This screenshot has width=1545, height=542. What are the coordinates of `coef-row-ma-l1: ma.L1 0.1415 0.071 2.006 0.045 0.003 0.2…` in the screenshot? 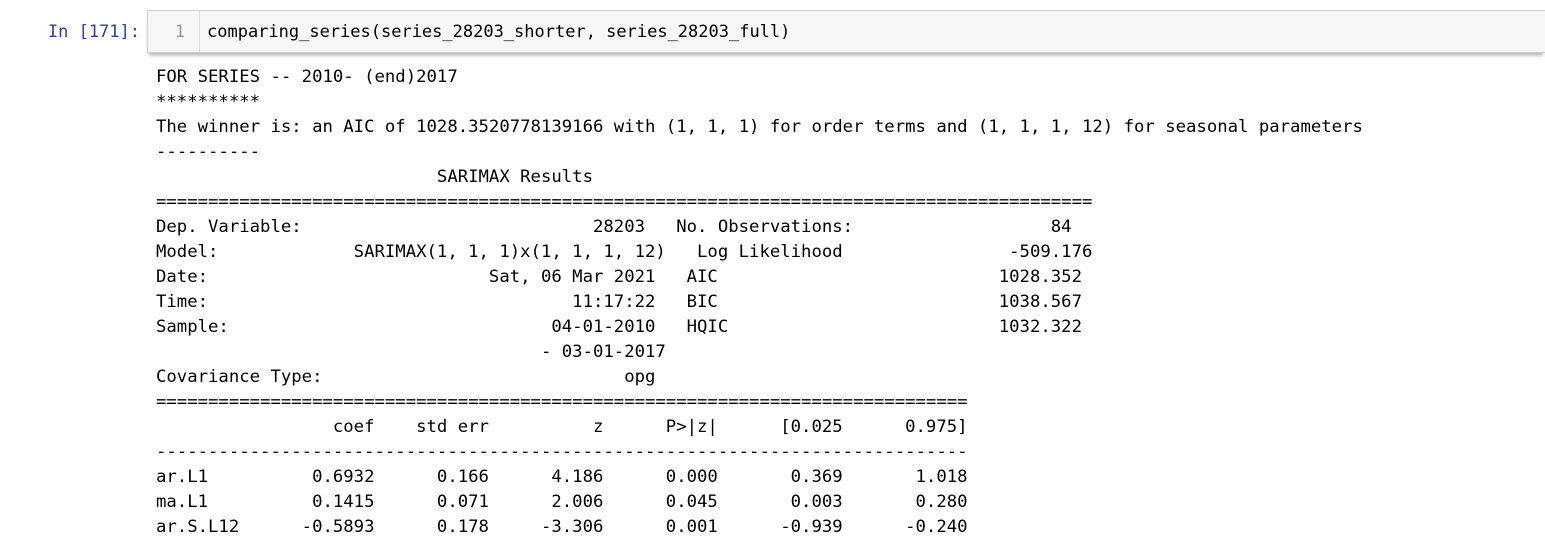 It's located at (562, 502).